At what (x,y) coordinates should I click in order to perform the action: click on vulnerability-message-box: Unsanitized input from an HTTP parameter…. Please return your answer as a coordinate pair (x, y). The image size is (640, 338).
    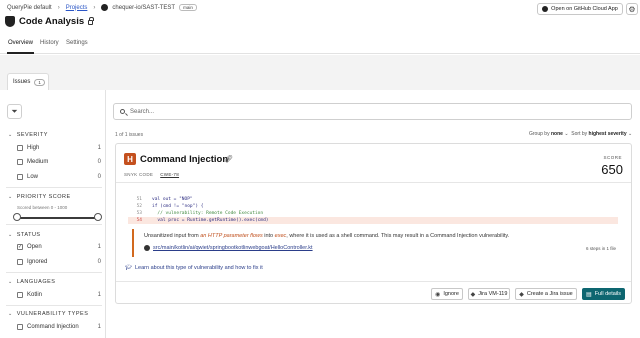
    Looking at the image, I should click on (377, 243).